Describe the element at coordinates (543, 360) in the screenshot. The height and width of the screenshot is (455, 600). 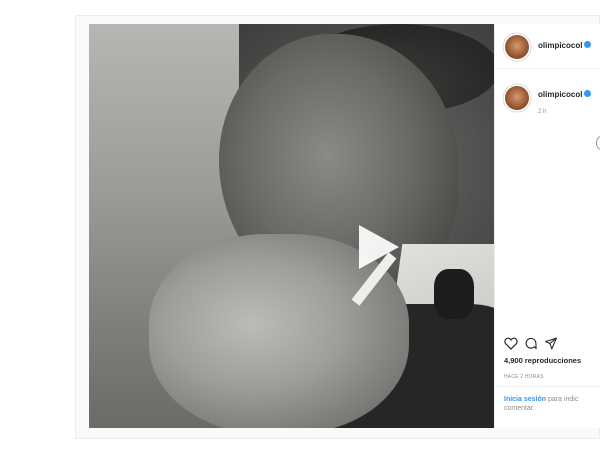
I see `view-count: 4,900 reproducciones` at that location.